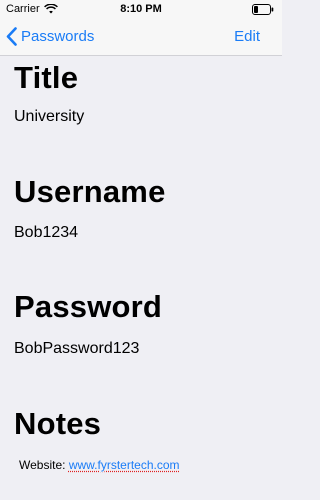  What do you see at coordinates (88, 306) in the screenshot?
I see `password-heading: Password` at bounding box center [88, 306].